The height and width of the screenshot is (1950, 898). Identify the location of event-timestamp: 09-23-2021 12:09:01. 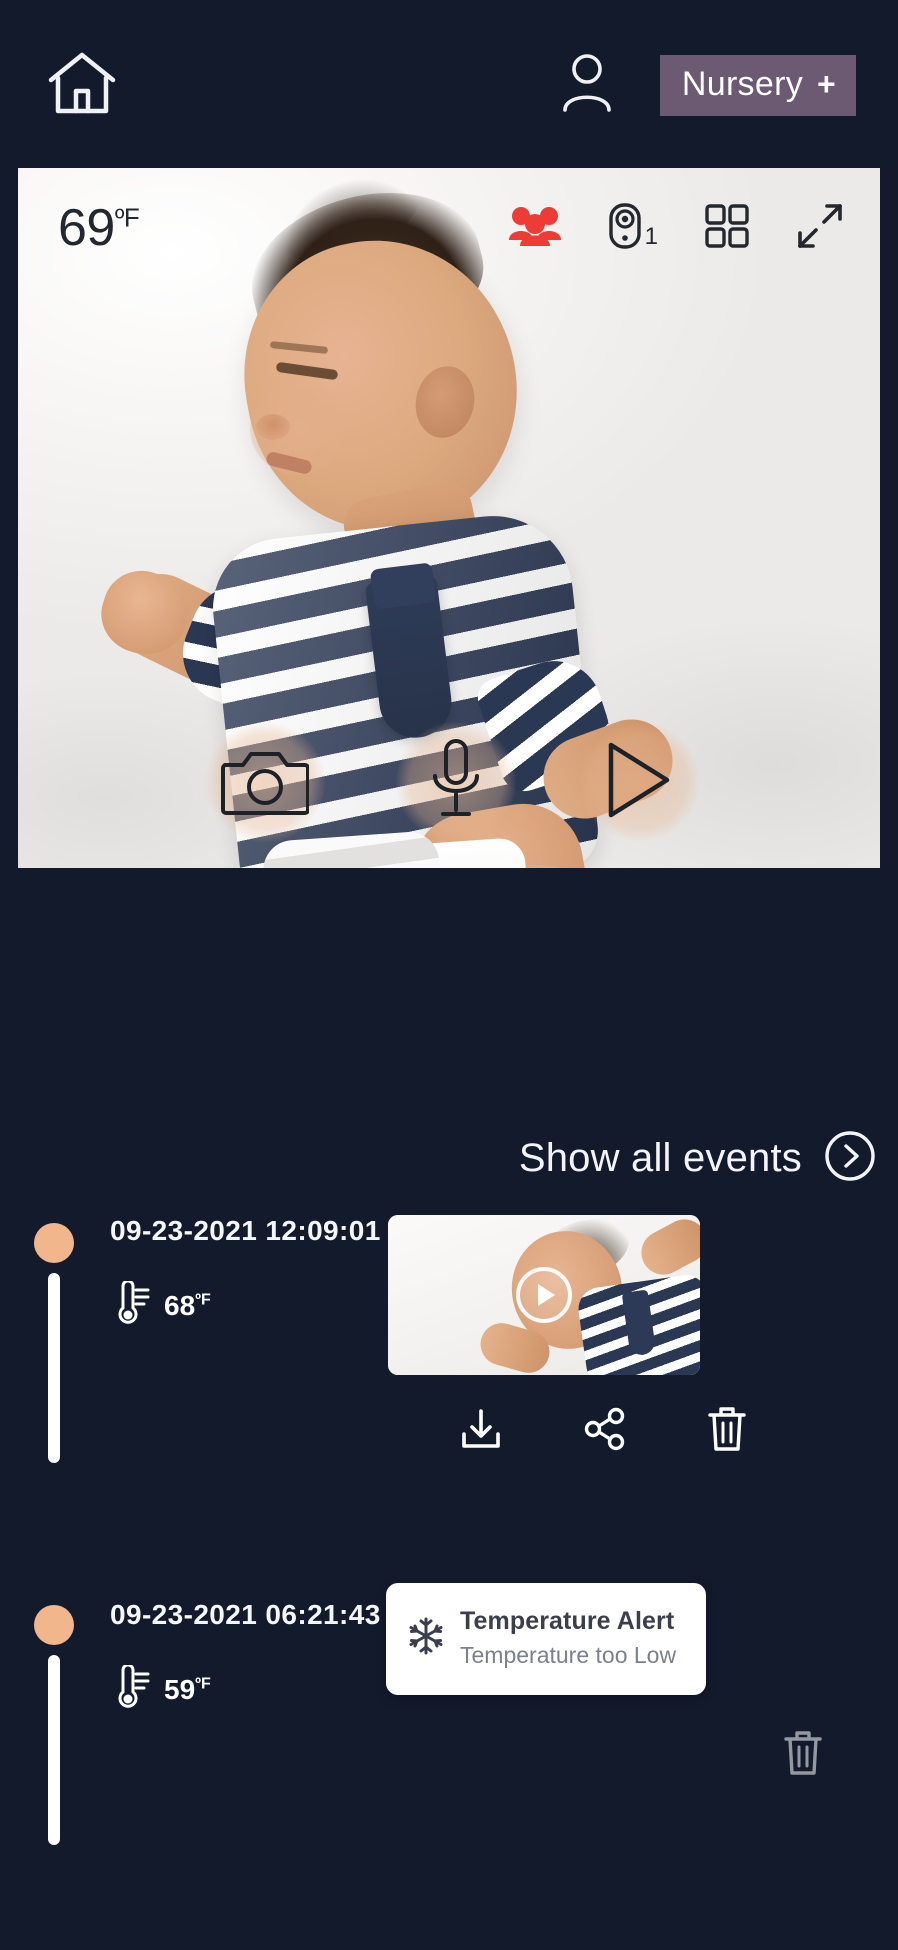
(245, 1230).